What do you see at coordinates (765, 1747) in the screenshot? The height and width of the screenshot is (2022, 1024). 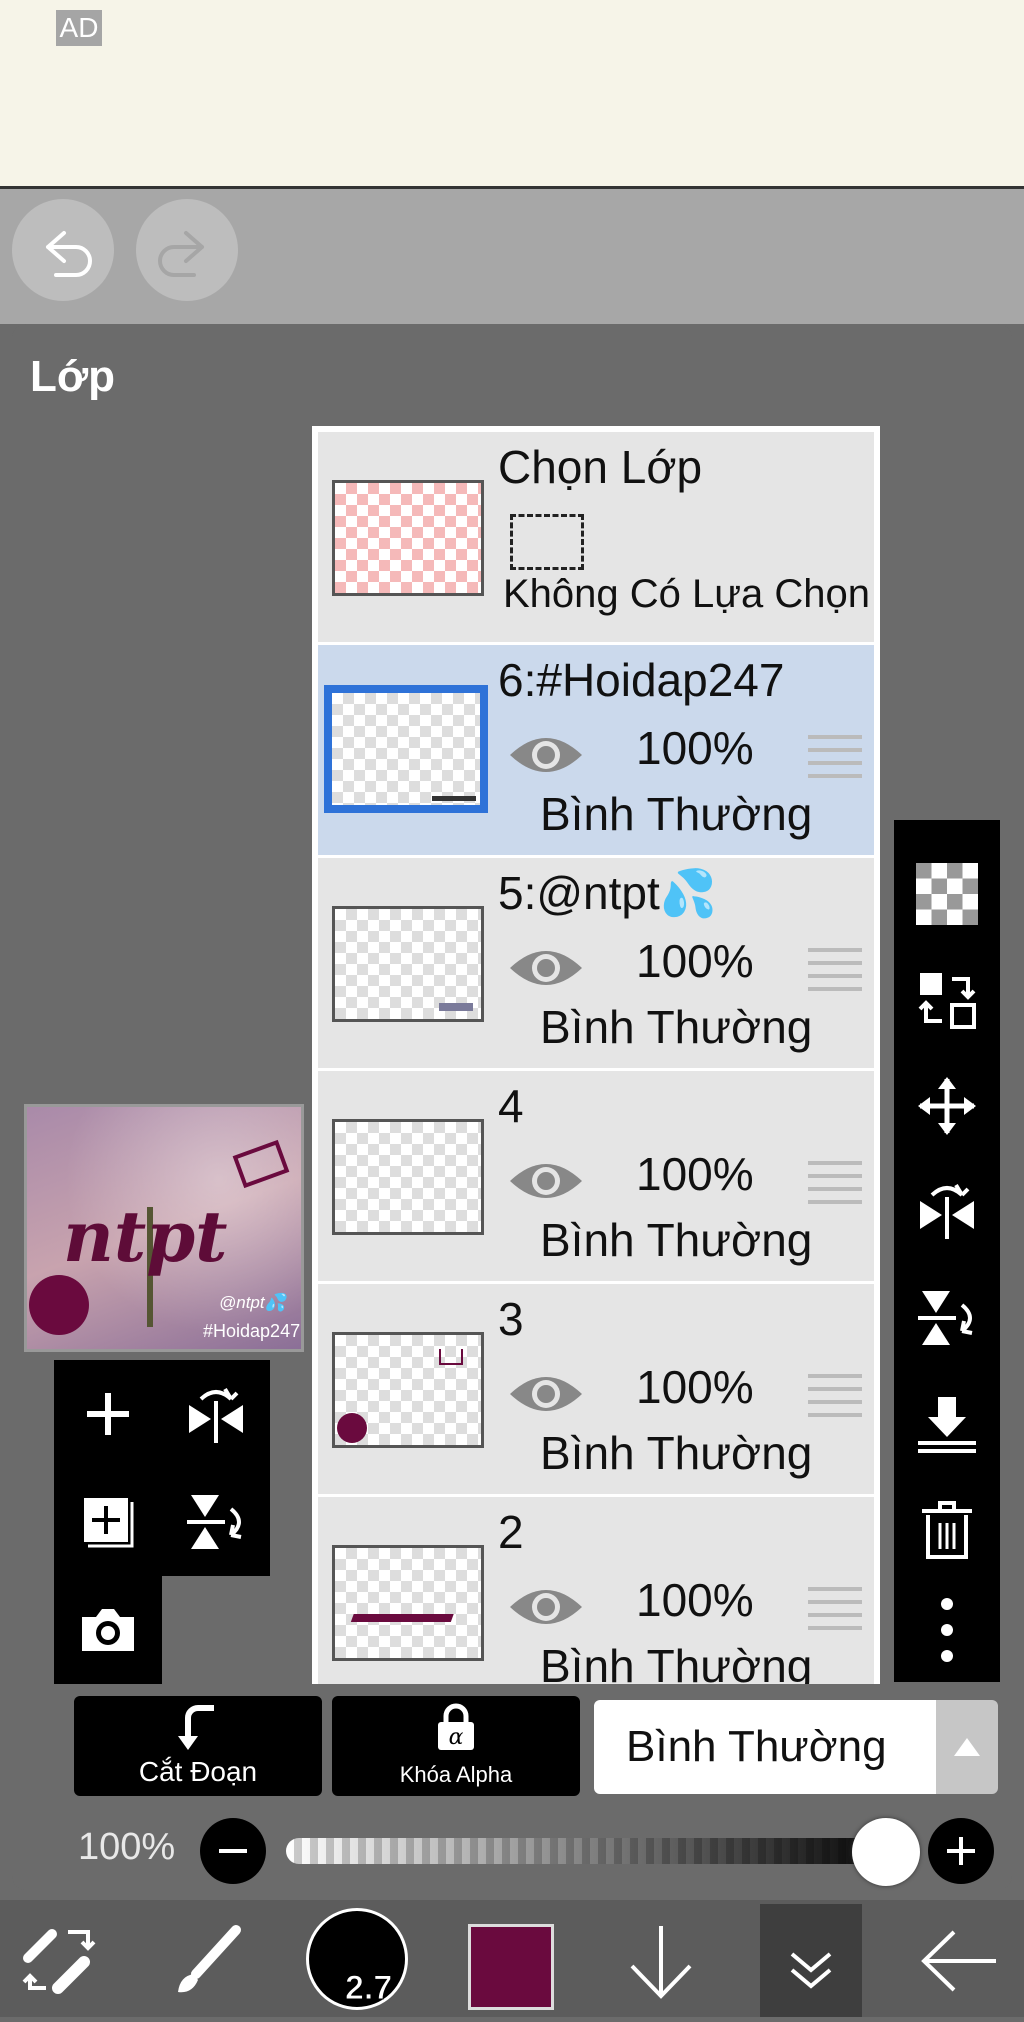 I see `blend-mode-select: Bình Thường` at bounding box center [765, 1747].